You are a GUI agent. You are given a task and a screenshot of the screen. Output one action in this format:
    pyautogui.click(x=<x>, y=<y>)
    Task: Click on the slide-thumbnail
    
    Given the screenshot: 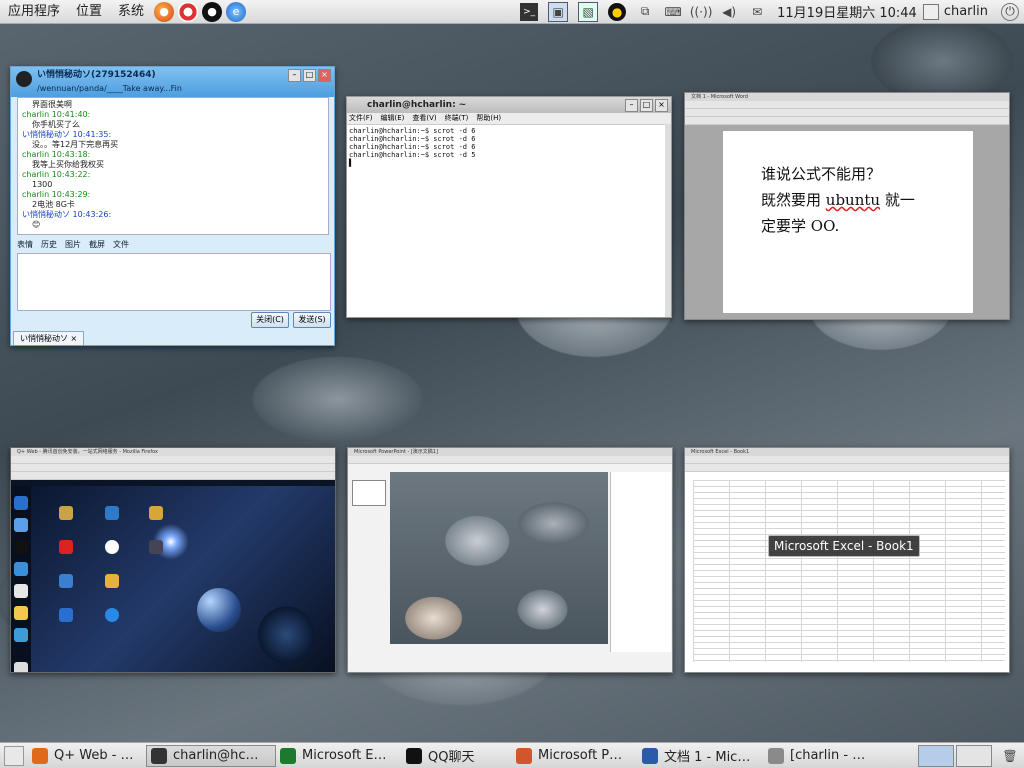 What is the action you would take?
    pyautogui.click(x=369, y=493)
    